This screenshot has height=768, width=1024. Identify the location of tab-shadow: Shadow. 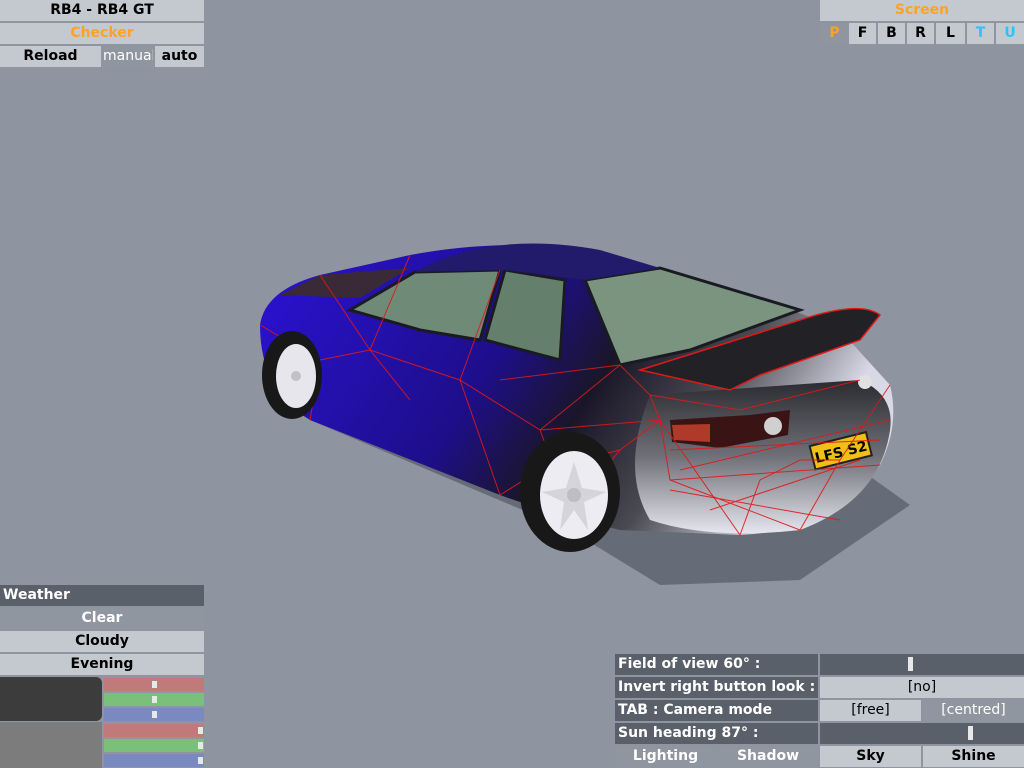
(768, 756).